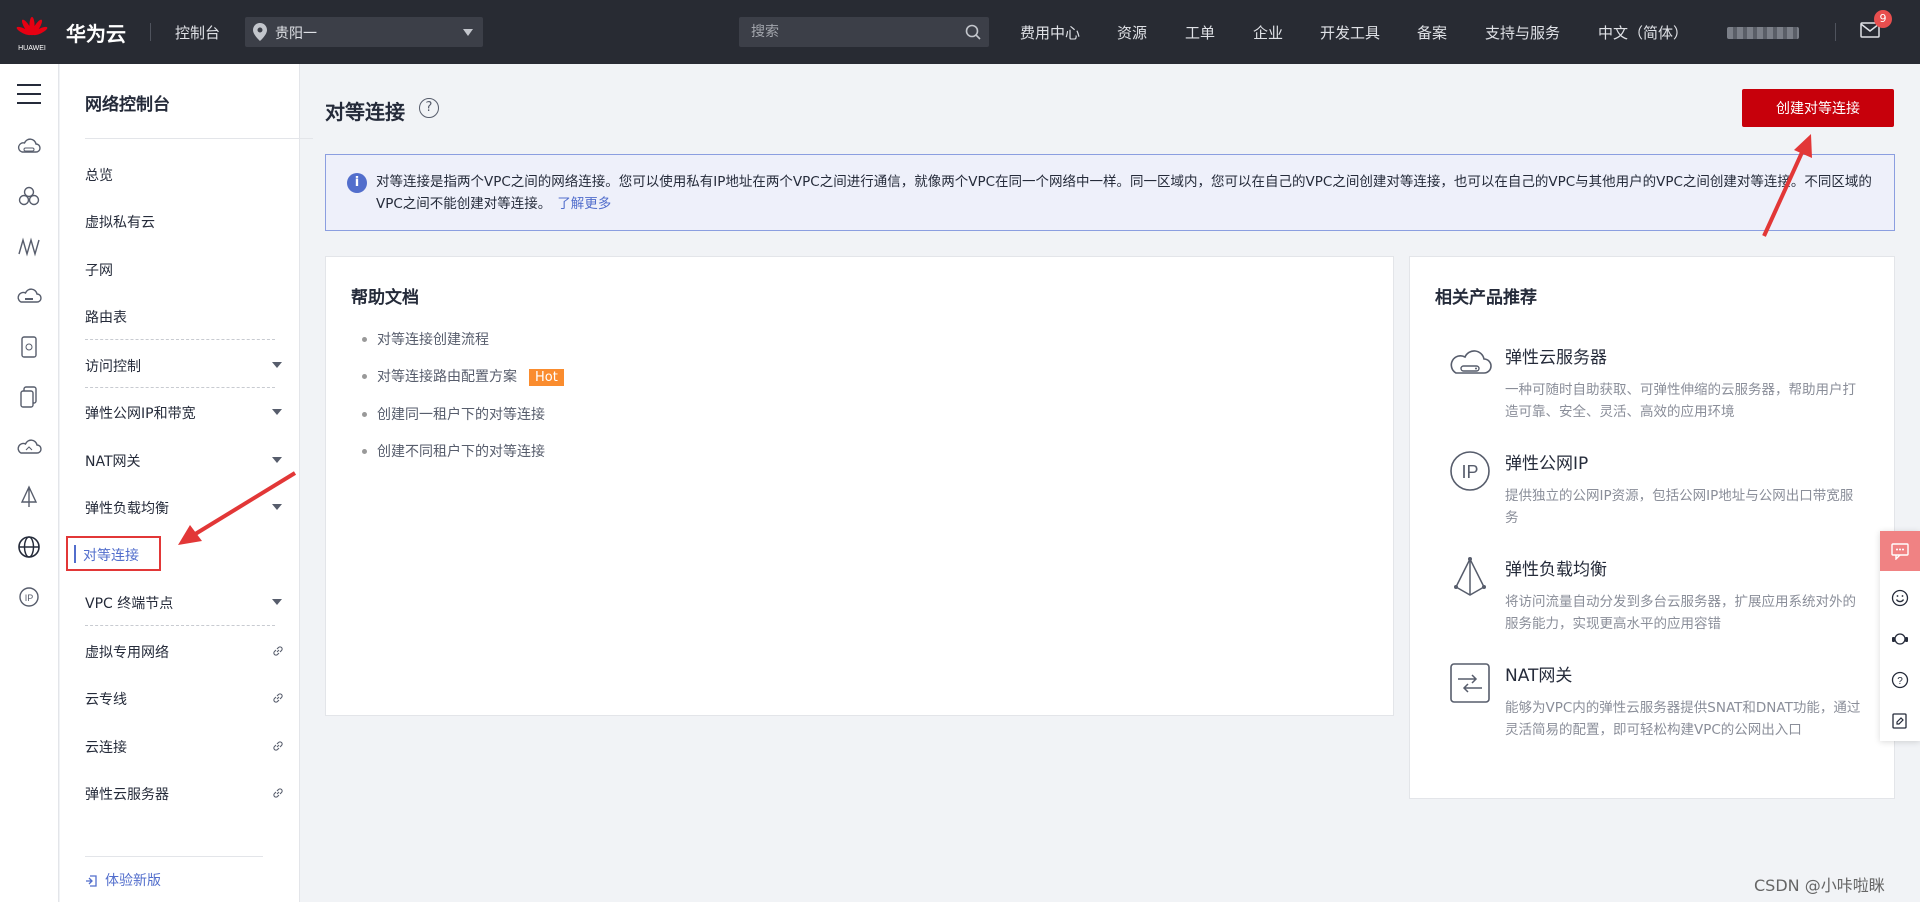 The width and height of the screenshot is (1920, 902). Describe the element at coordinates (32, 32) in the screenshot. I see `huawei-logo-icon: HUAWEI` at that location.